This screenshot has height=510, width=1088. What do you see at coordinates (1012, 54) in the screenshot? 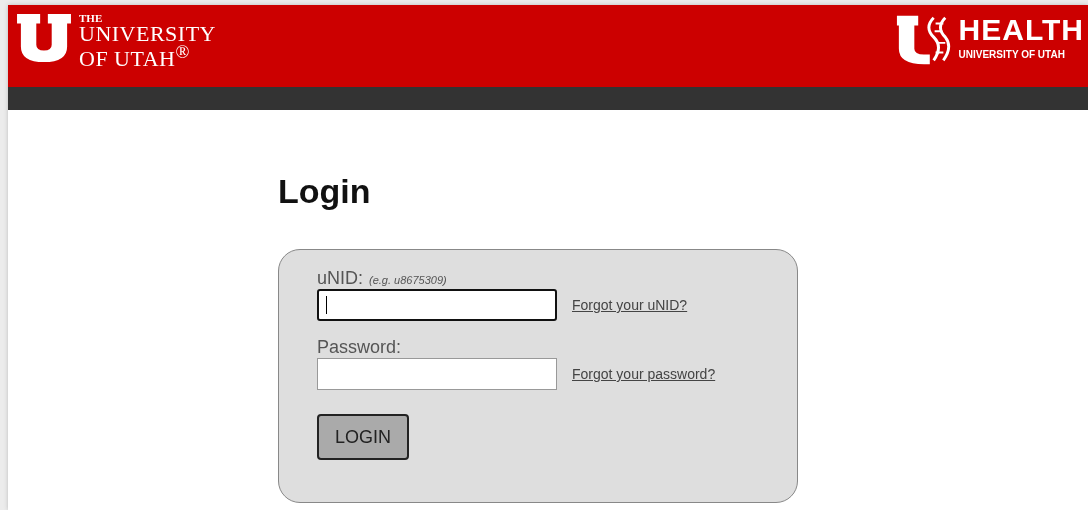
I see `logo-subtitle: UNIVERSITY OF UTAH` at bounding box center [1012, 54].